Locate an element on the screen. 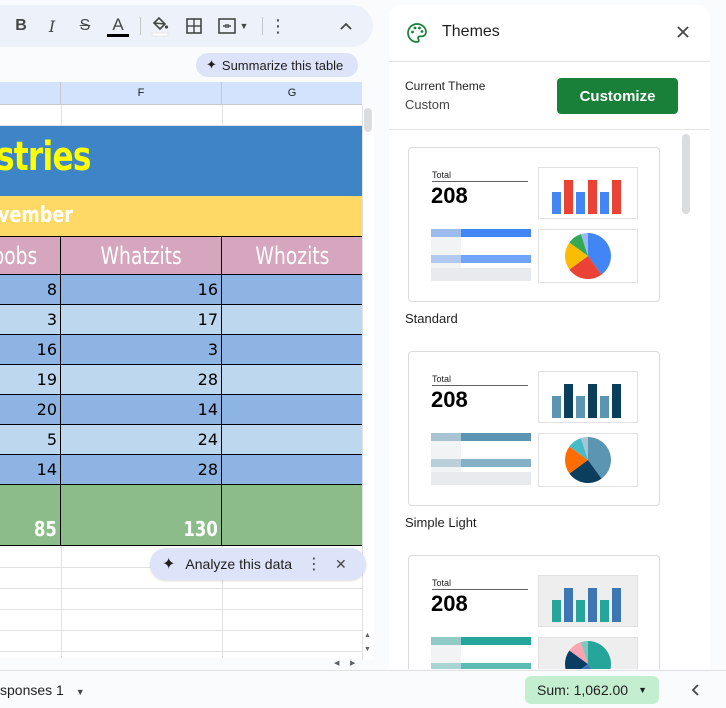 This screenshot has height=708, width=726. panel-scrollbar-thumb is located at coordinates (686, 174).